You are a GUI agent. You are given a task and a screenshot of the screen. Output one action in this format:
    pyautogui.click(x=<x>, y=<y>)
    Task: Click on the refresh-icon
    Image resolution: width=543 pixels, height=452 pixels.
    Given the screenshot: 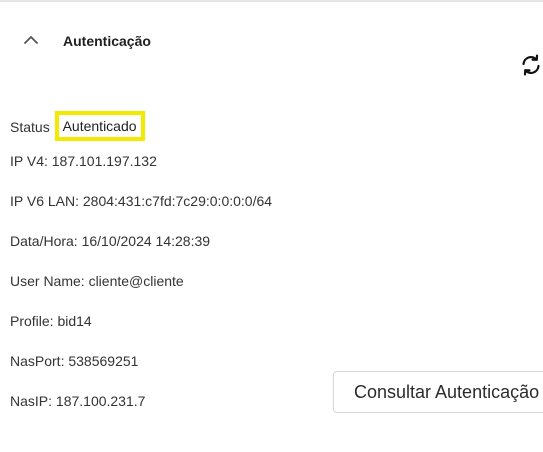 What is the action you would take?
    pyautogui.click(x=531, y=65)
    